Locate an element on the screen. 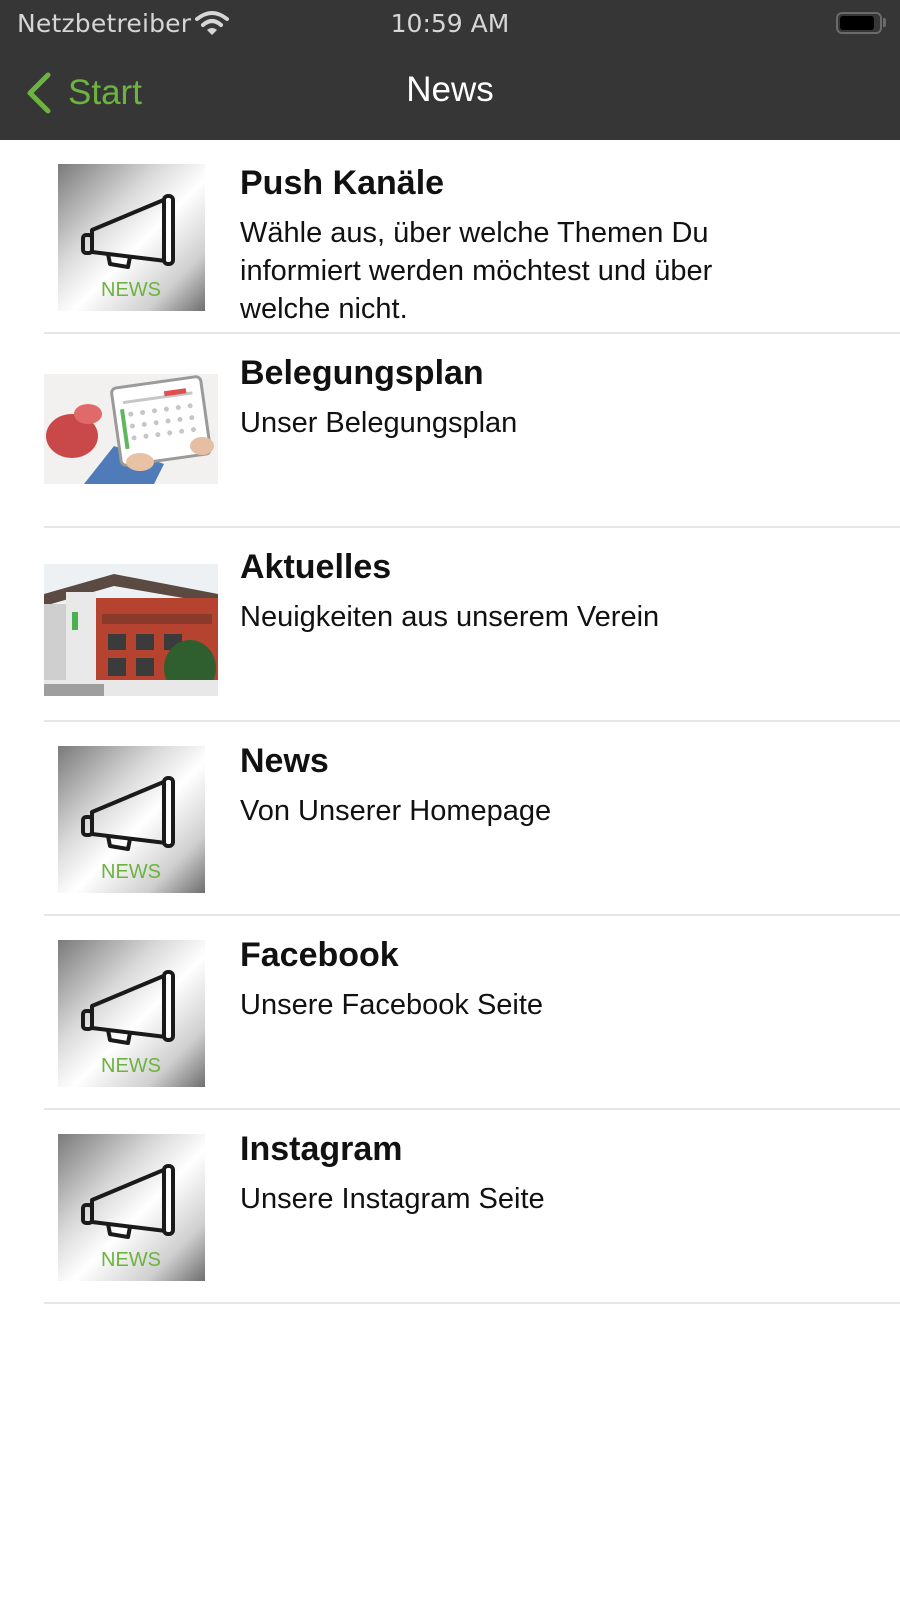 The image size is (900, 1598). status-bar: Netzbetreiber 10:59 AM is located at coordinates (450, 24).